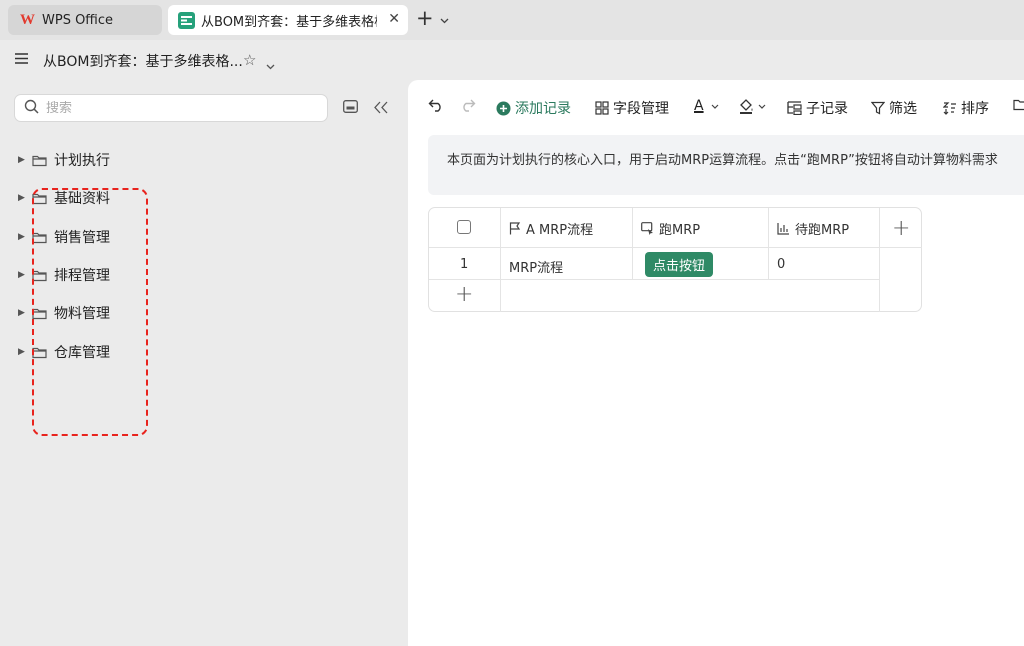 The image size is (1024, 646). I want to click on plus-circle-icon, so click(503, 108).